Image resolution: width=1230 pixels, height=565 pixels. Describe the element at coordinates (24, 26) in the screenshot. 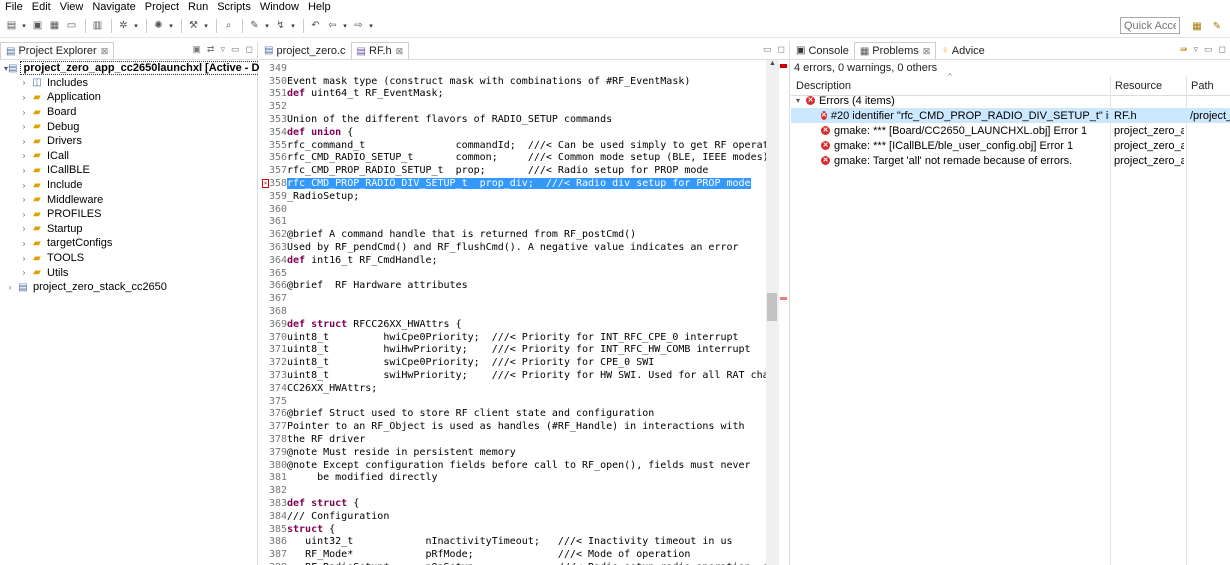

I see `new-dropdown-icon: ▾` at that location.